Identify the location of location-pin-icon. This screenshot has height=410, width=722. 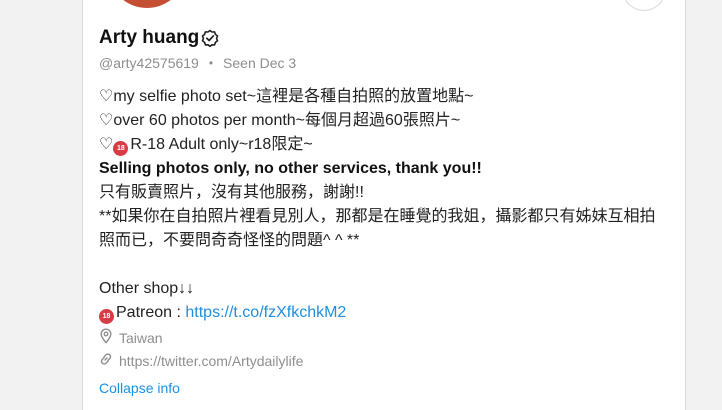
(109, 337).